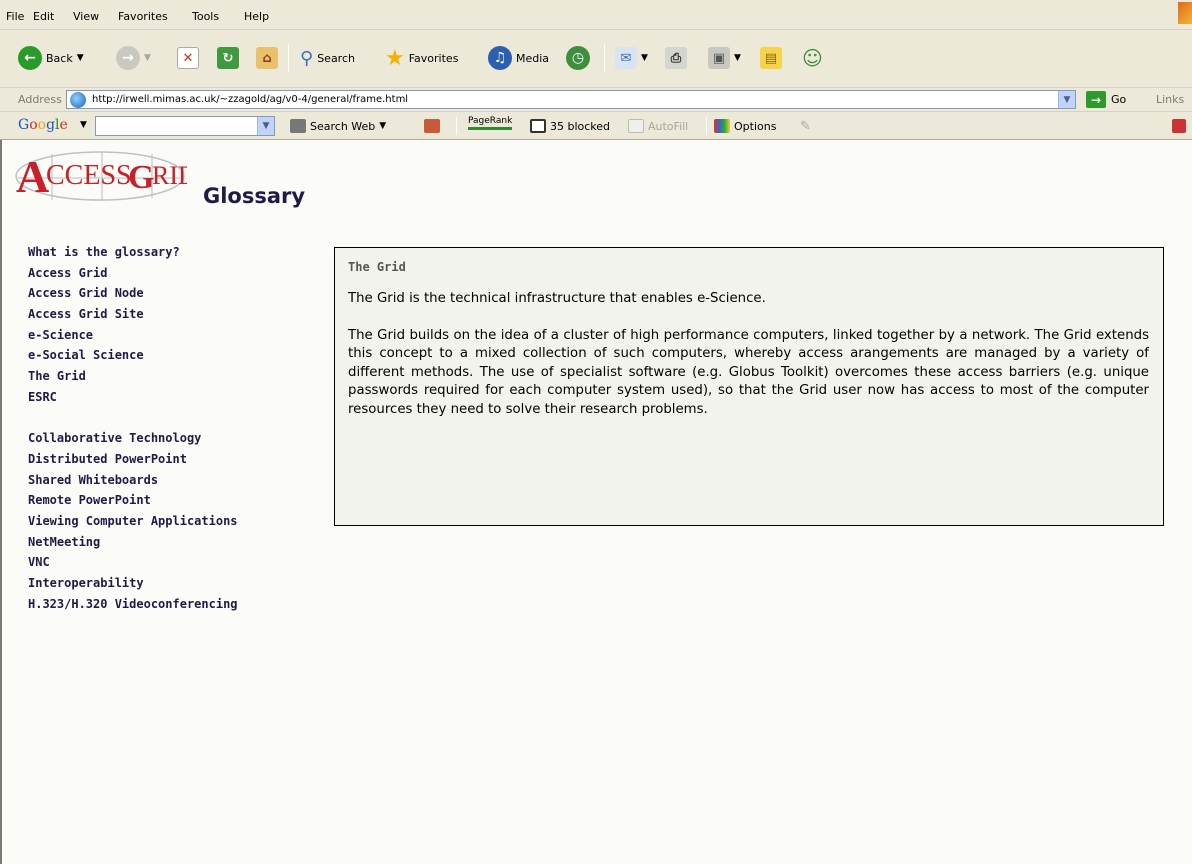 This screenshot has width=1192, height=864. I want to click on search-web-dropdown-icon: ▼, so click(382, 126).